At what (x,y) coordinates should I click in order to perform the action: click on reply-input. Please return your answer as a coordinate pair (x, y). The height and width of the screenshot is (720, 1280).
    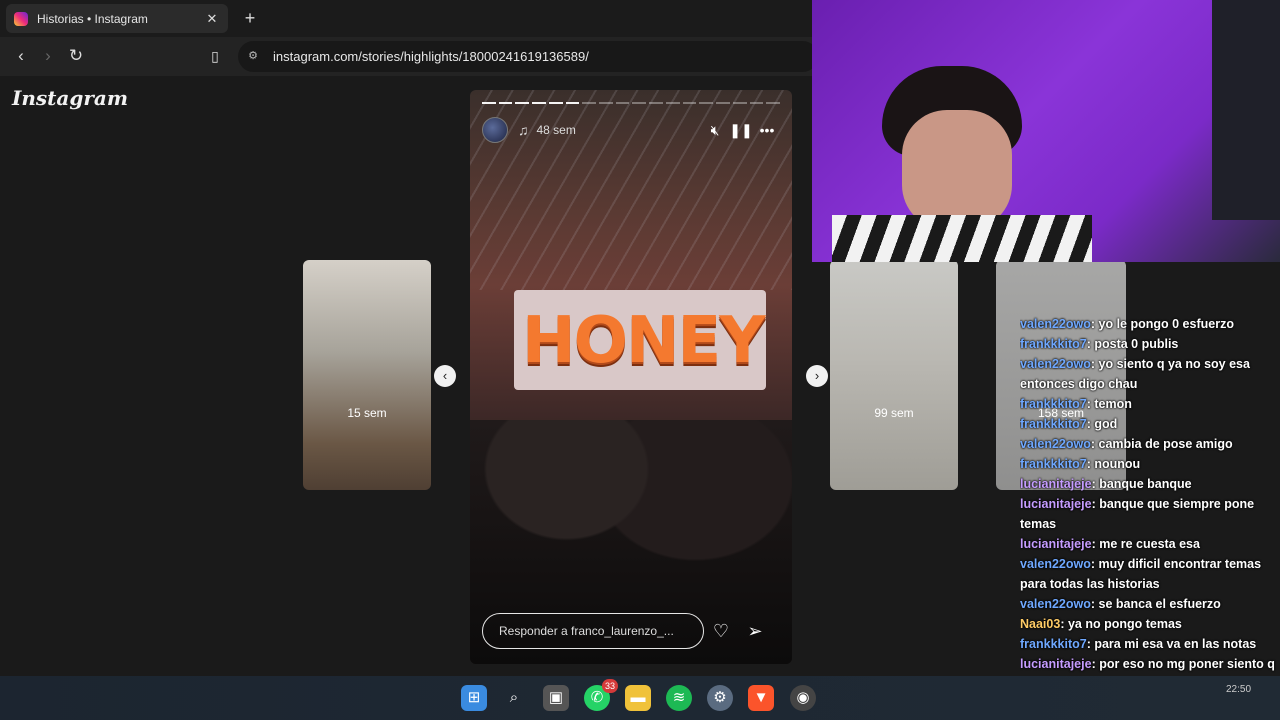
    Looking at the image, I should click on (593, 631).